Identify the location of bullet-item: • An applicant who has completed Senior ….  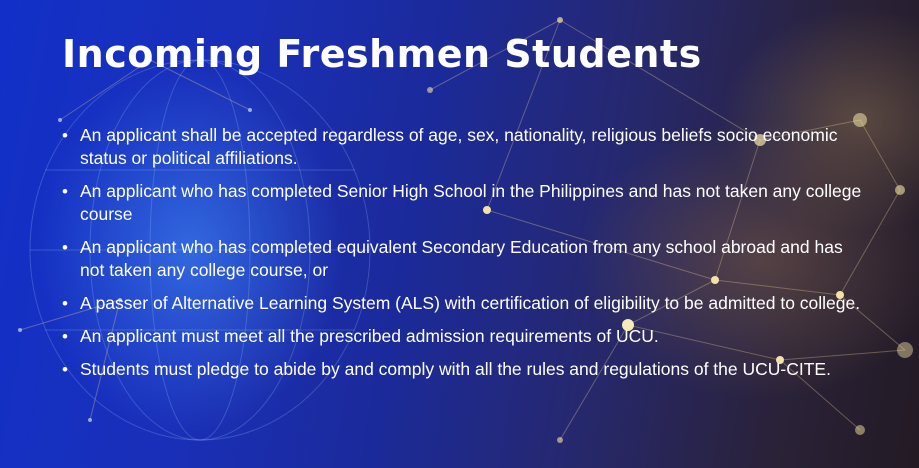
(462, 203).